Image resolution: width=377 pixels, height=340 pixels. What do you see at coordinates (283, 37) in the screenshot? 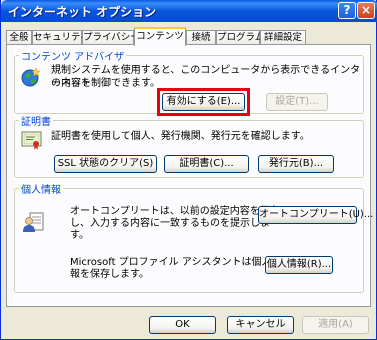
I see `tab-advanced: 詳細設定` at bounding box center [283, 37].